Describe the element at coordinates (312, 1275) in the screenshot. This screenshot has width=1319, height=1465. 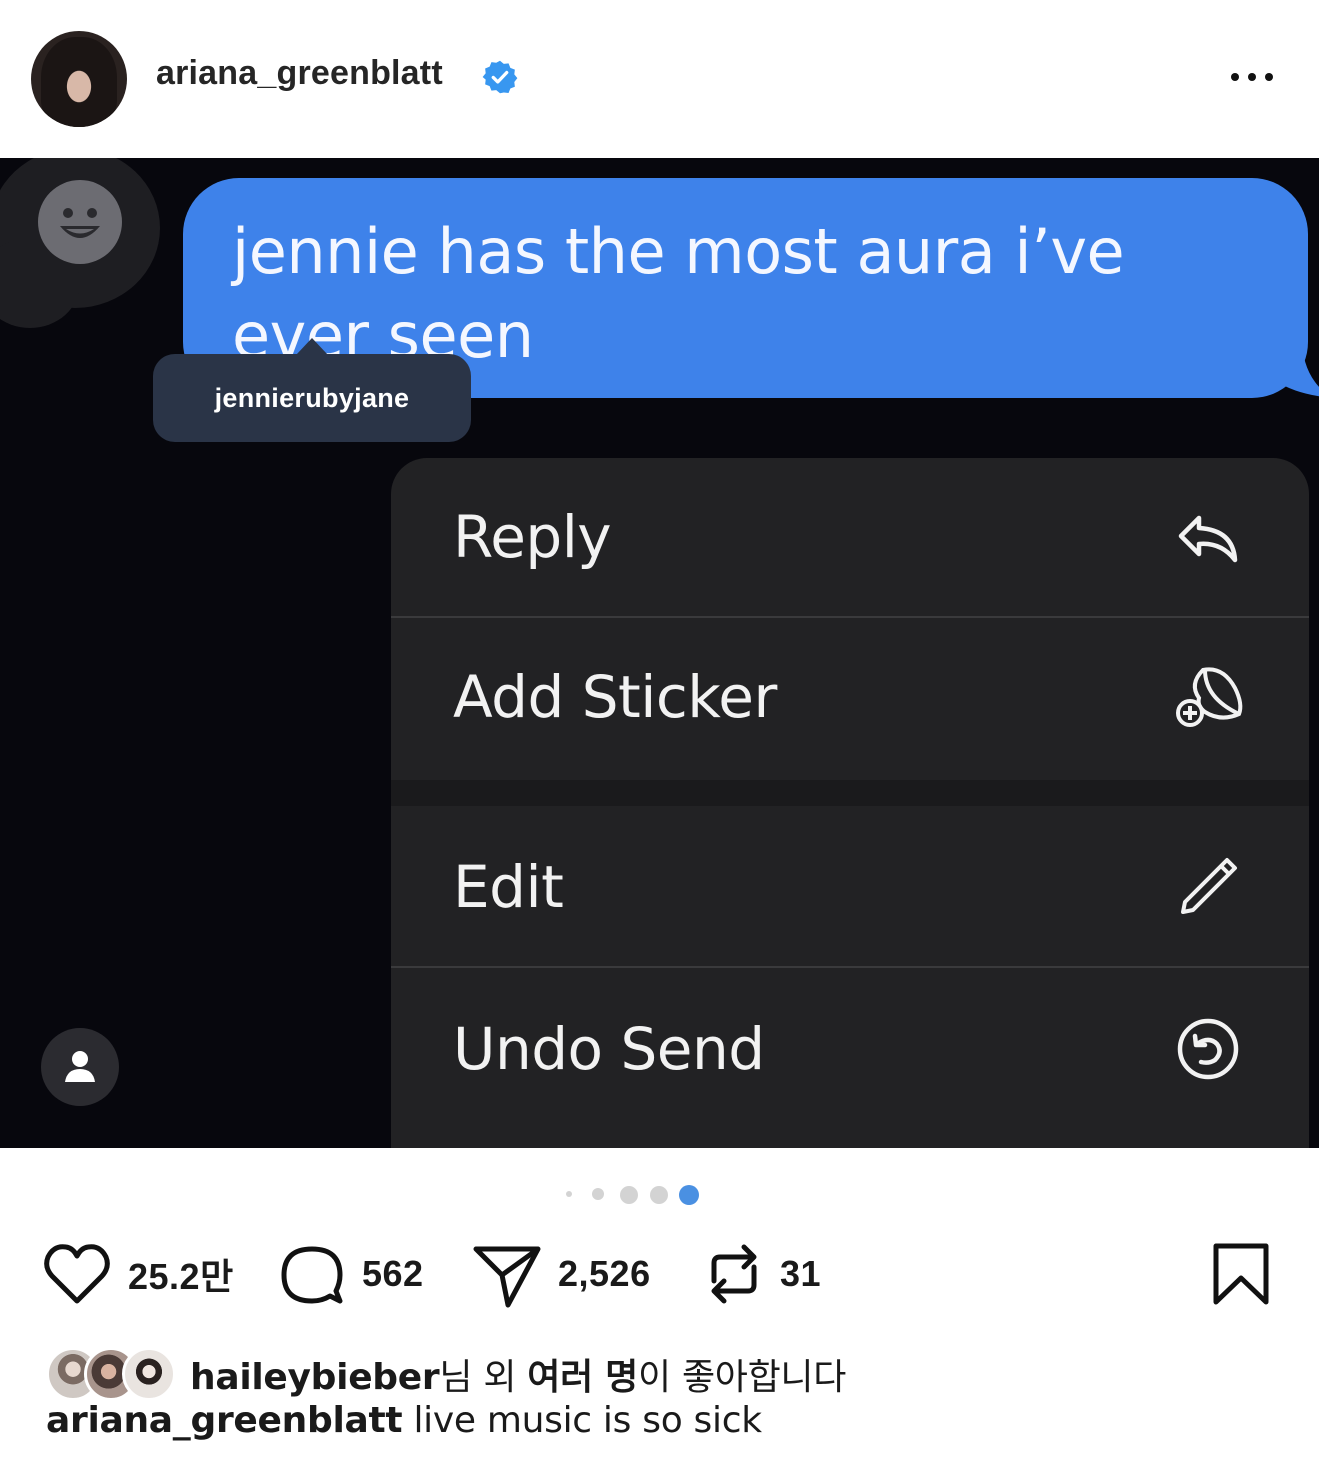
I see `comment-icon` at that location.